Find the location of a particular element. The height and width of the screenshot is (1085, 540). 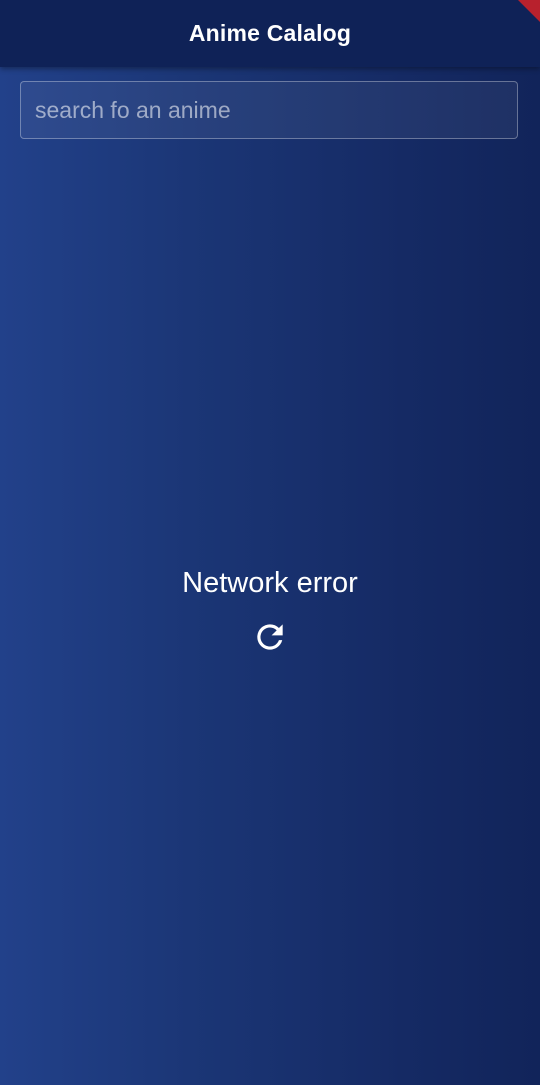

search-input is located at coordinates (269, 110).